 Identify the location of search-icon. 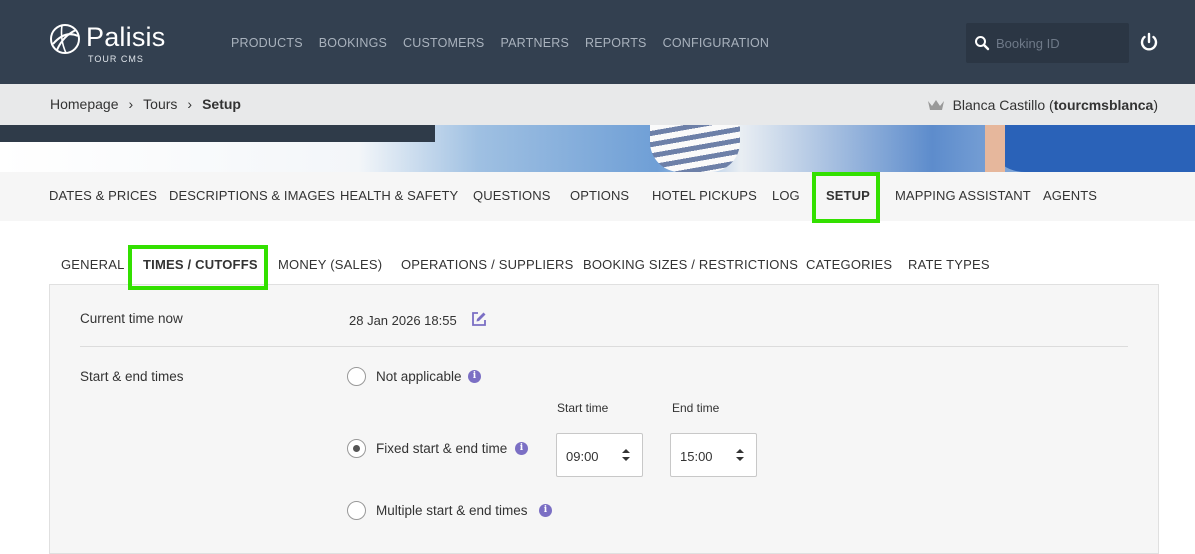
(982, 43).